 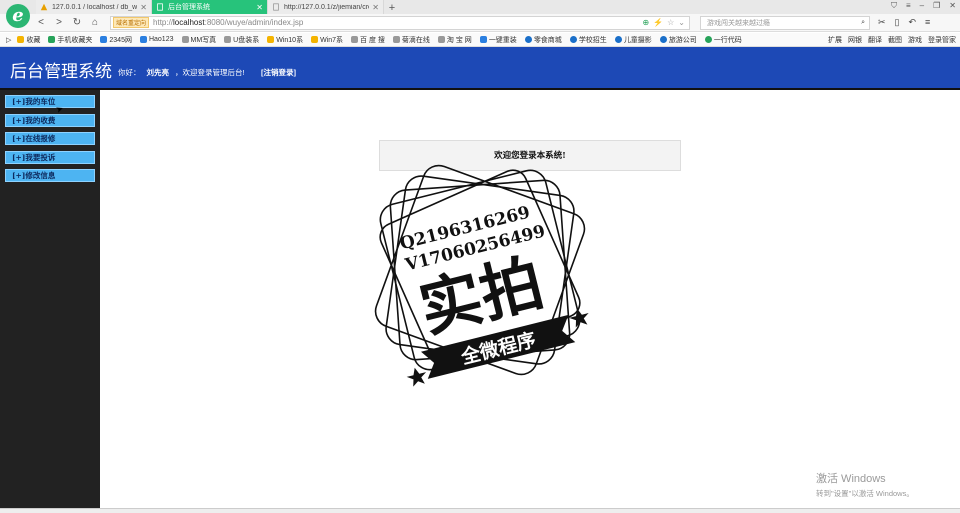 I want to click on plus-circle-icon: ⊕, so click(x=645, y=22).